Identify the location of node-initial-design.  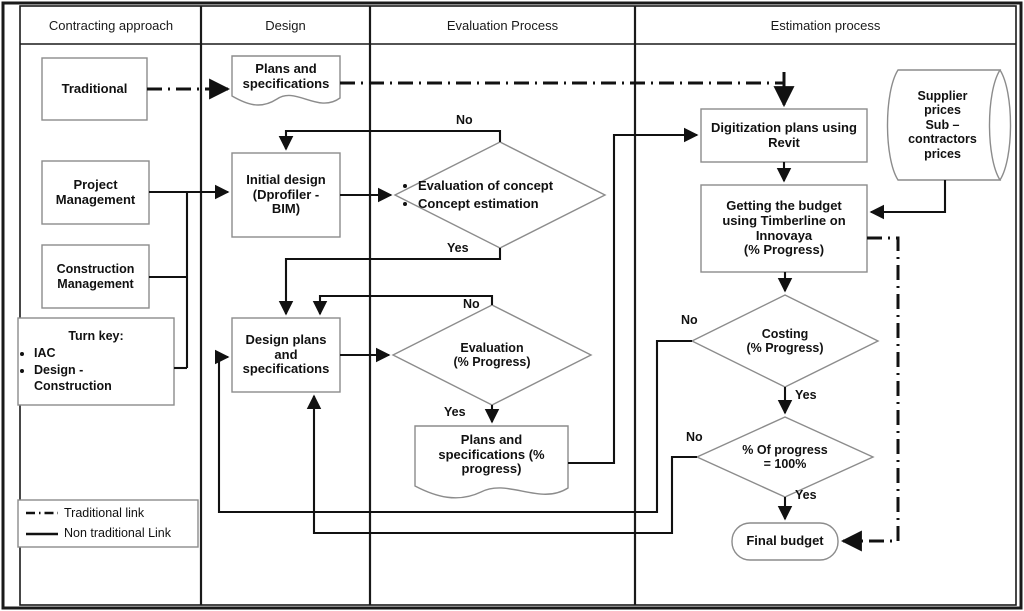
(286, 195).